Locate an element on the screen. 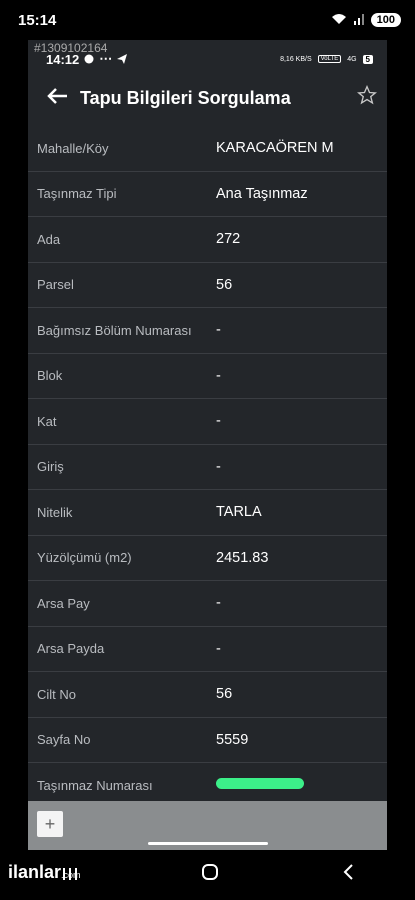 This screenshot has height=900, width=415. table-row: Parsel 56 is located at coordinates (207, 285).